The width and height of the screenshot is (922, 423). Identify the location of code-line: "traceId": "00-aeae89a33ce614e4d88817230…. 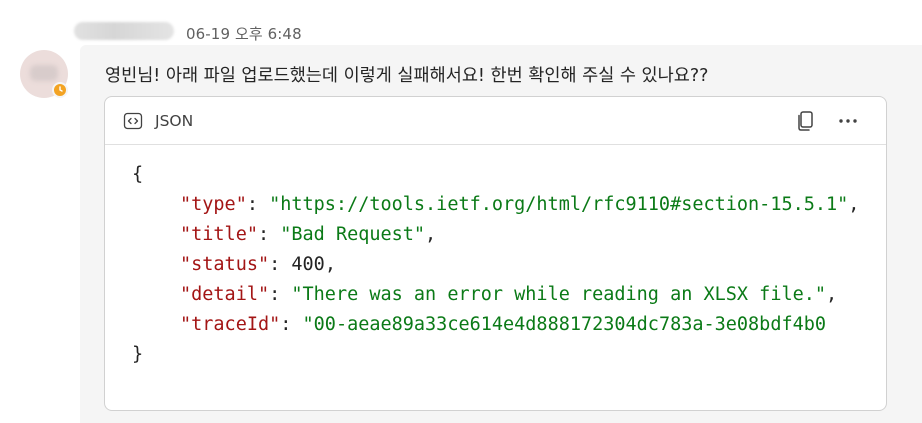
(503, 324).